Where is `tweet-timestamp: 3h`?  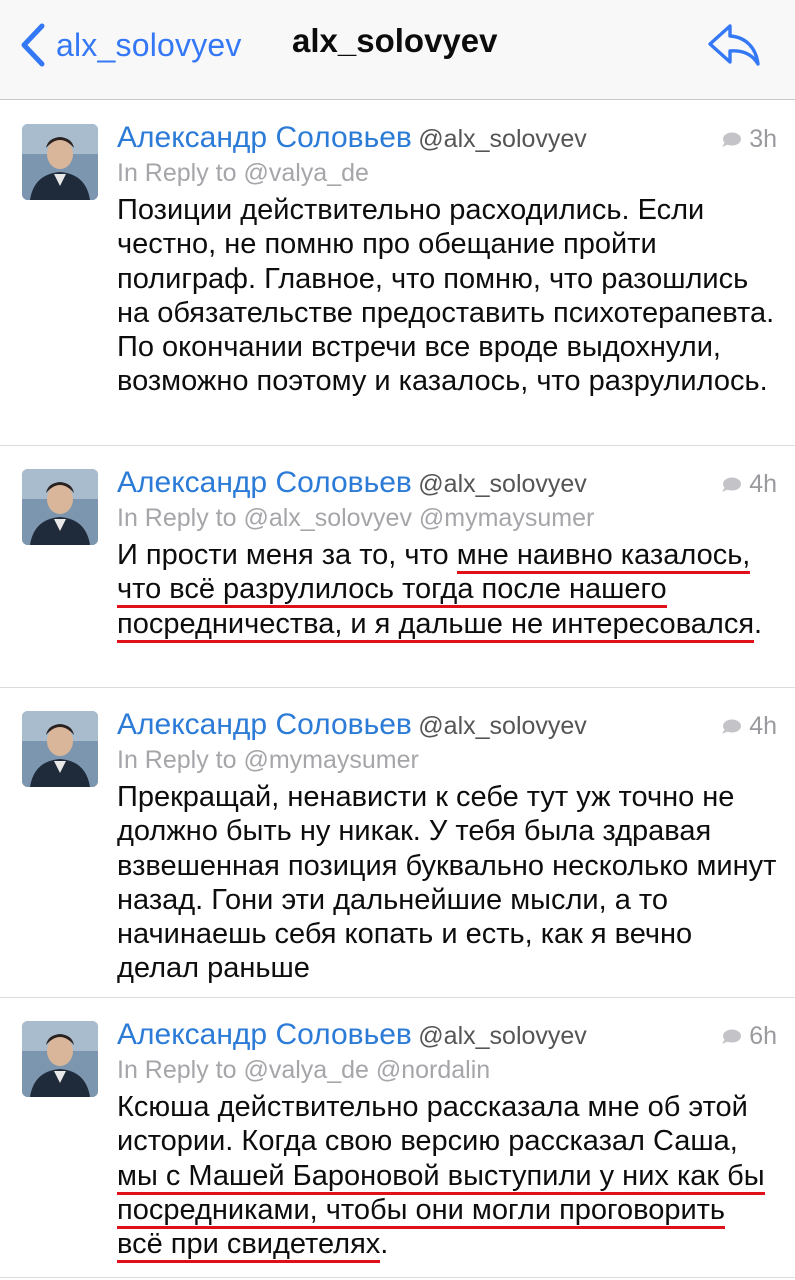
tweet-timestamp: 3h is located at coordinates (763, 139).